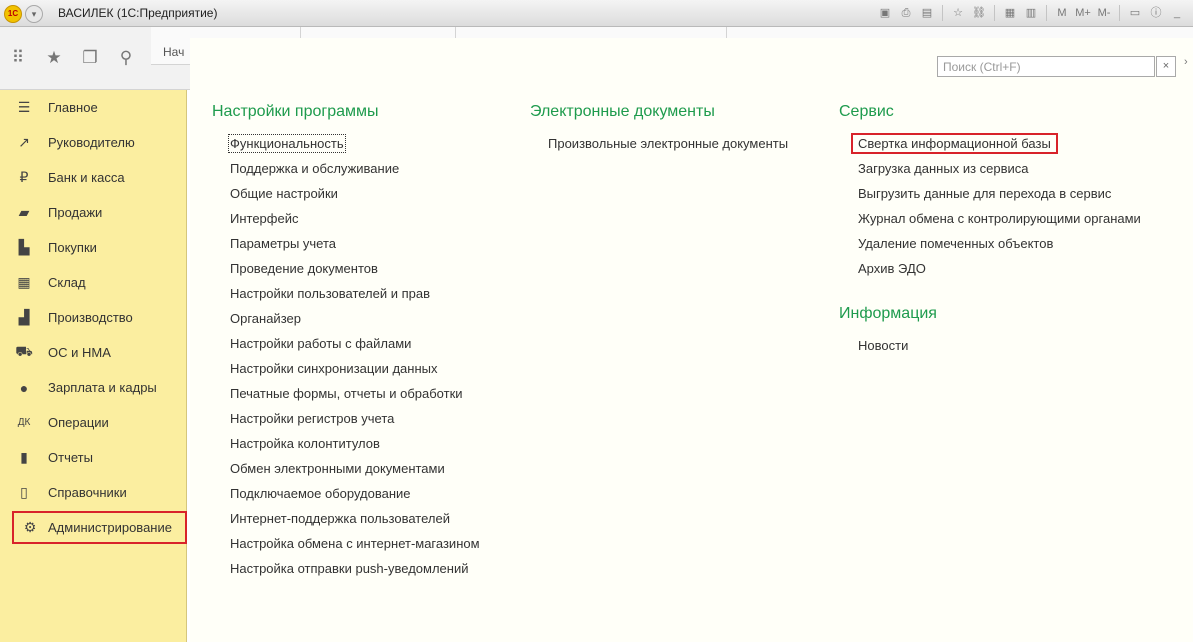 The height and width of the screenshot is (642, 1193). What do you see at coordinates (24, 107) in the screenshot?
I see `list-icon: ☰` at bounding box center [24, 107].